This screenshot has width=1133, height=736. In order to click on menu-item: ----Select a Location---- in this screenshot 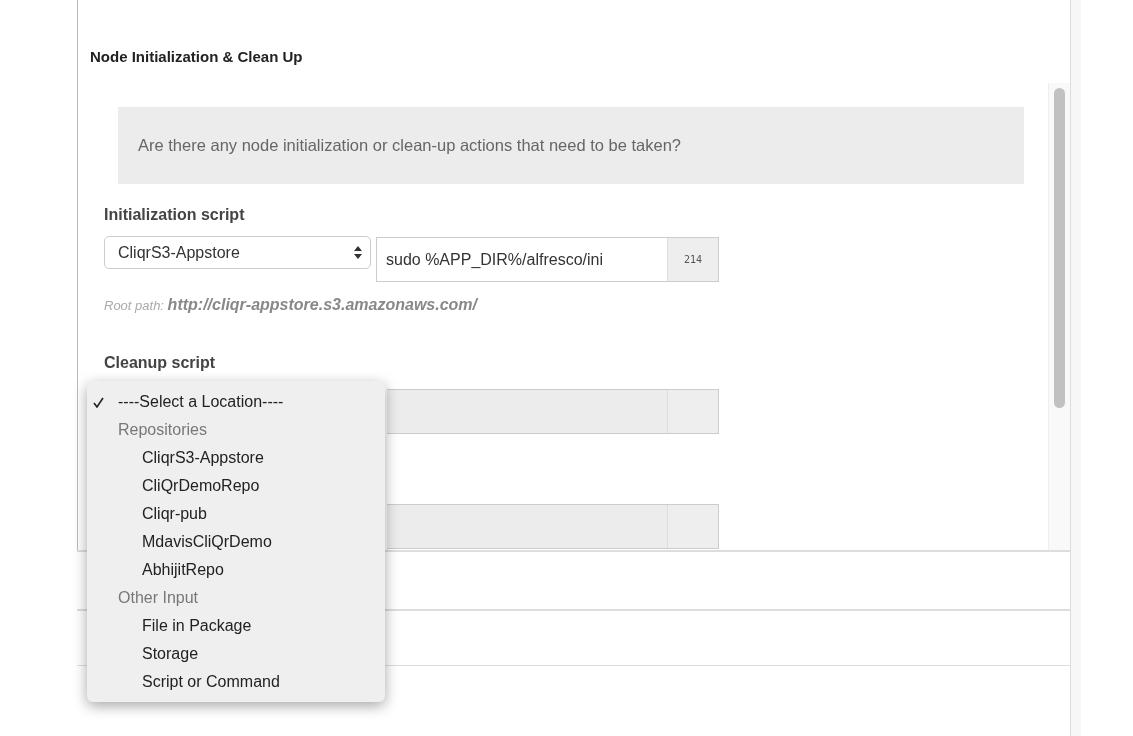, I will do `click(201, 402)`.